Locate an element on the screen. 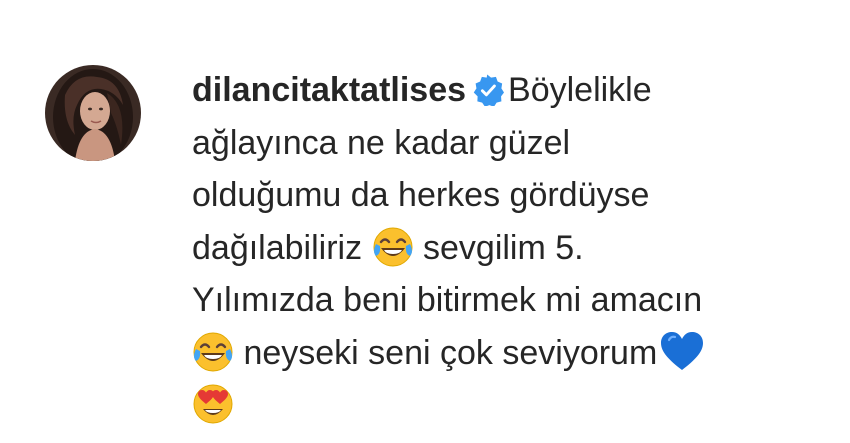  comment-line-1: dilancitaktatlises Böylelikle is located at coordinates (502, 90).